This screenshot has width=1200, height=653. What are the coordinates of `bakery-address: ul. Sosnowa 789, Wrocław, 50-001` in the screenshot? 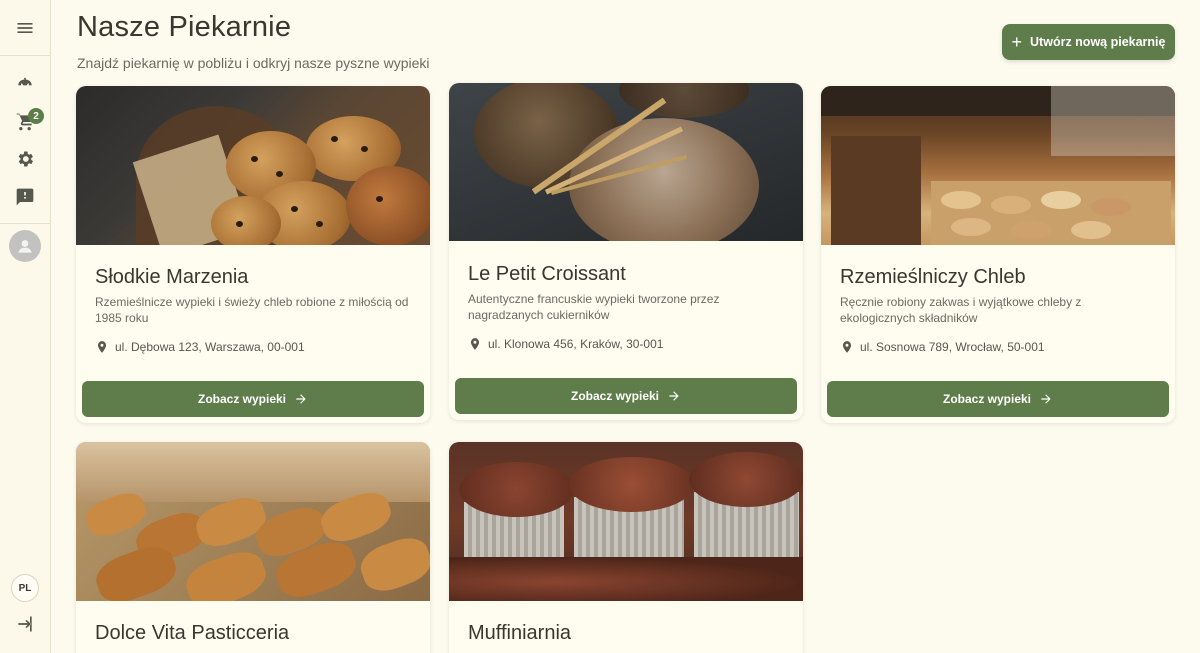 It's located at (942, 347).